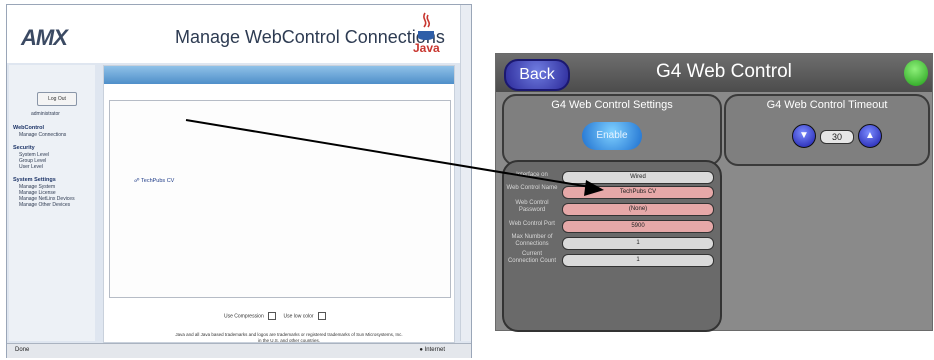 The height and width of the screenshot is (360, 934). I want to click on field-label: Web Control Port, so click(532, 224).